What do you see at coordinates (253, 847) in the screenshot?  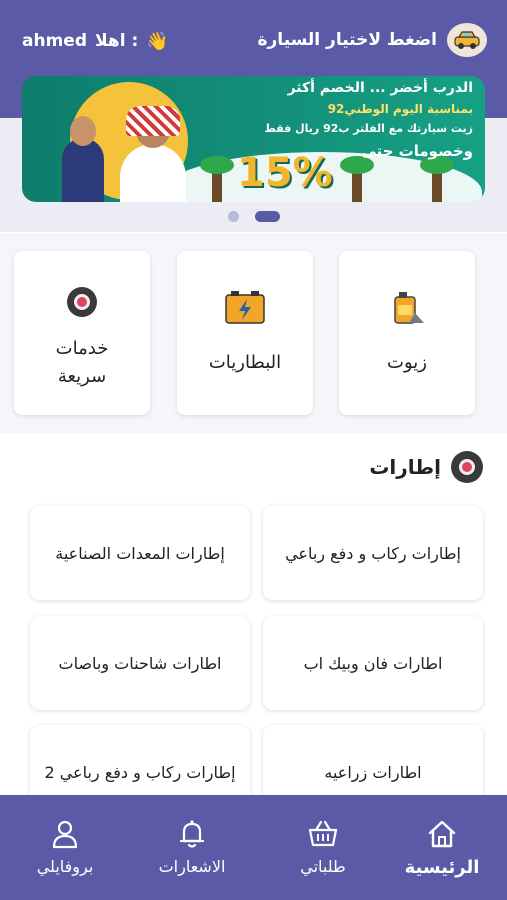 I see `bottom-navigation: الرئيسية طلباتي الاشعارات بروفايلي` at bounding box center [253, 847].